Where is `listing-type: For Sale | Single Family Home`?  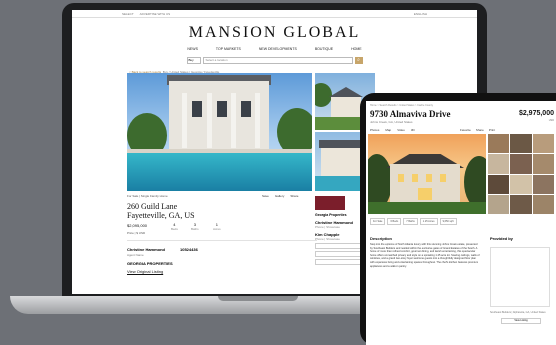 listing-type: For Sale | Single Family Home is located at coordinates (147, 196).